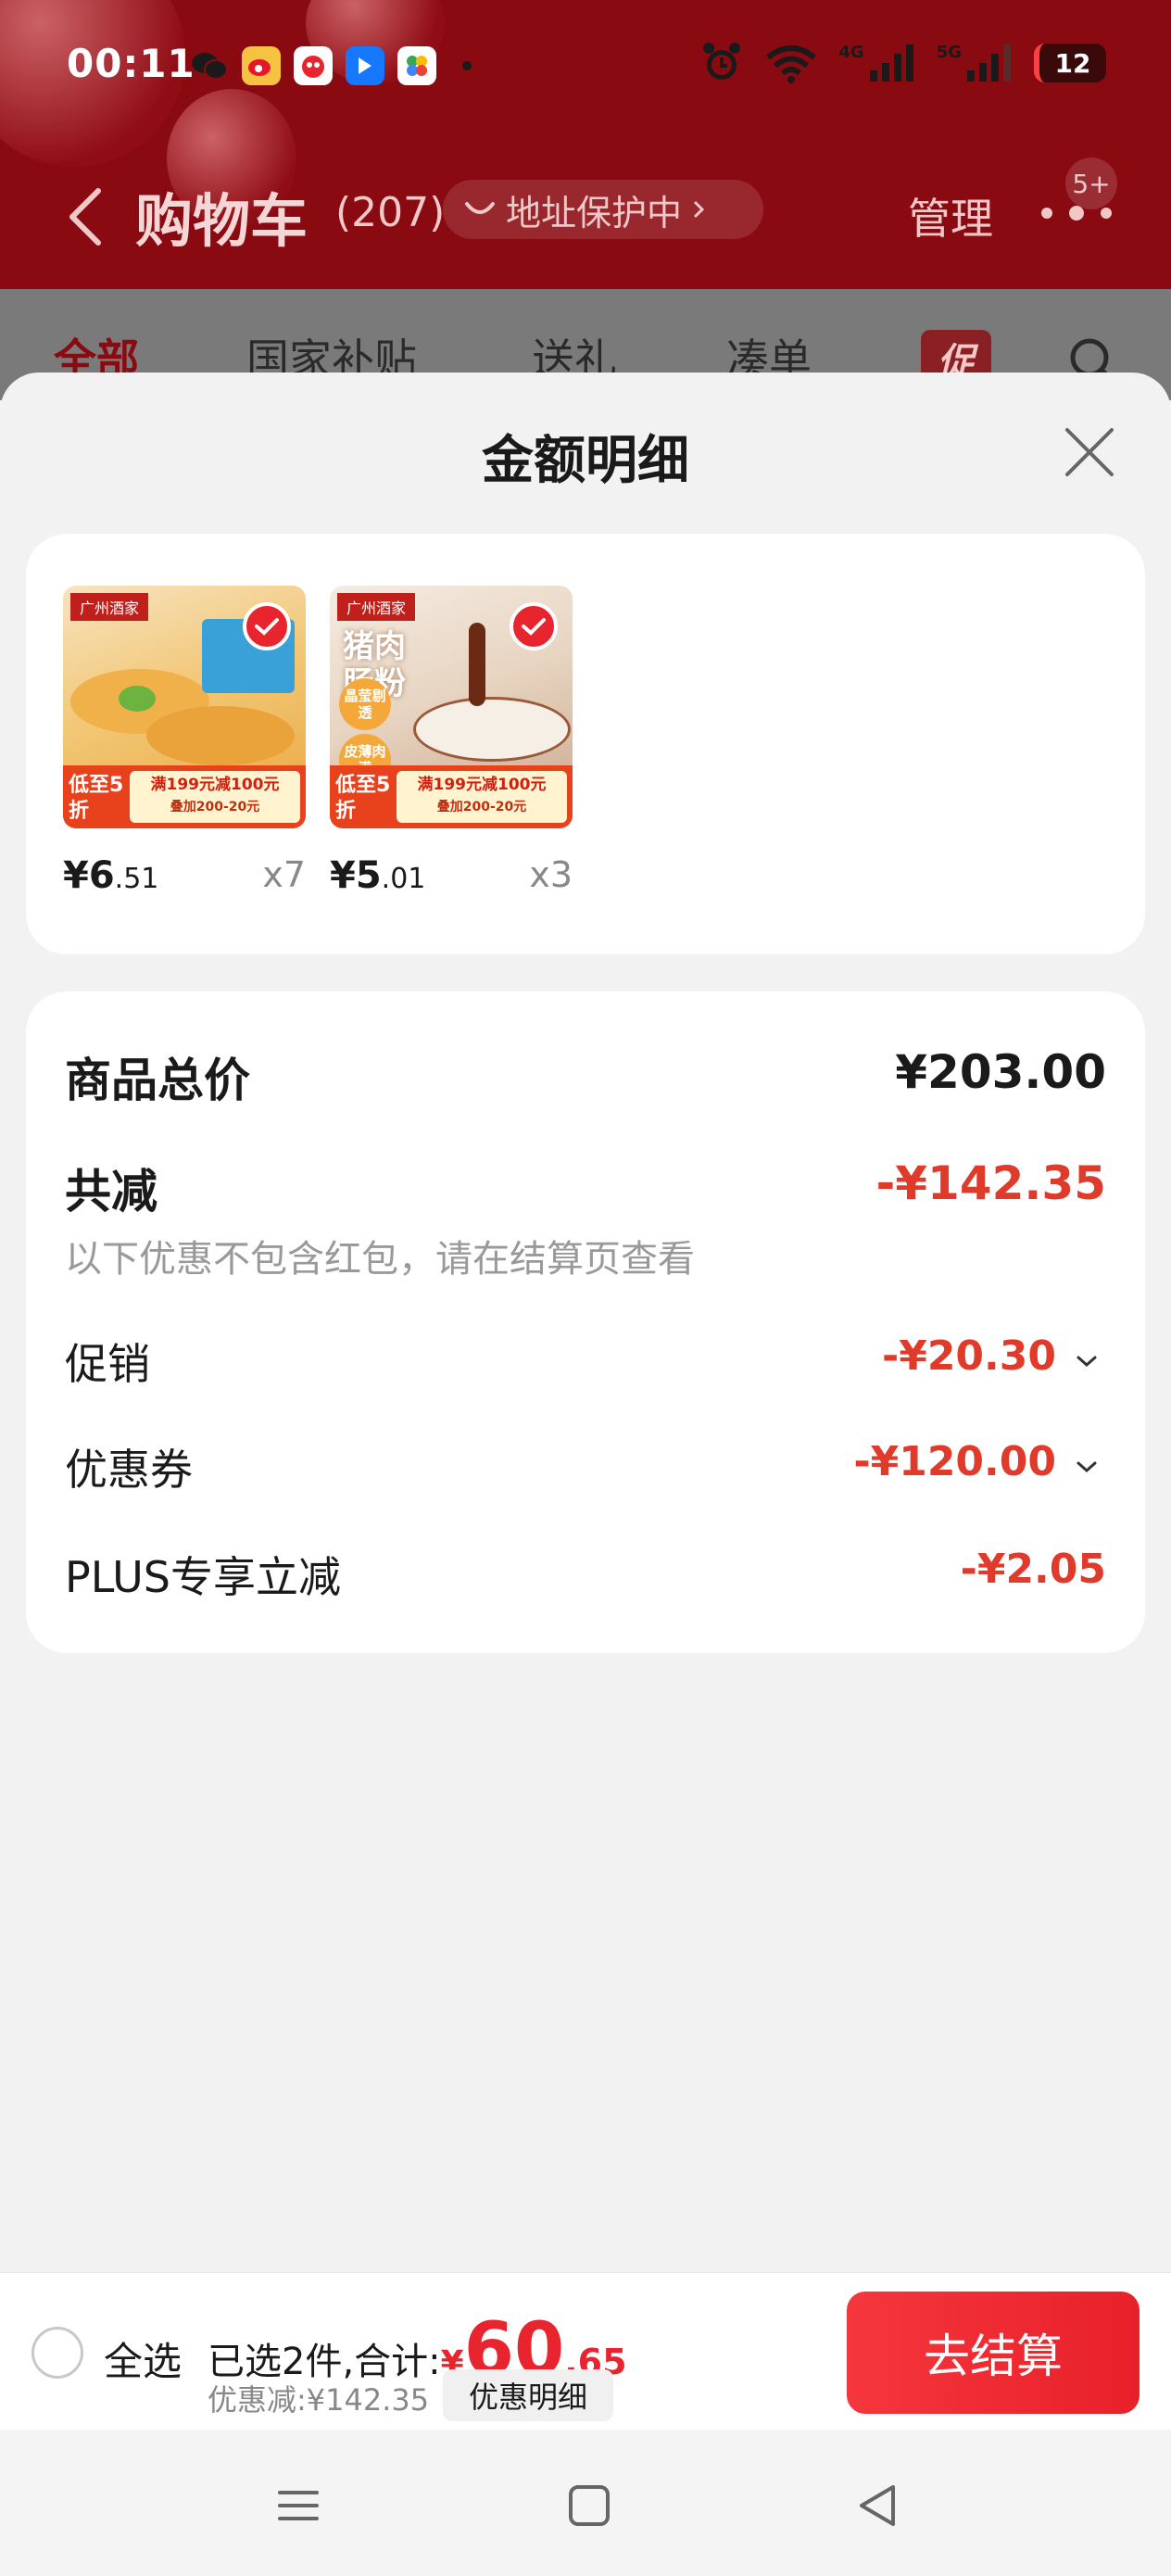 The width and height of the screenshot is (1171, 2576). I want to click on alarm-icon, so click(722, 61).